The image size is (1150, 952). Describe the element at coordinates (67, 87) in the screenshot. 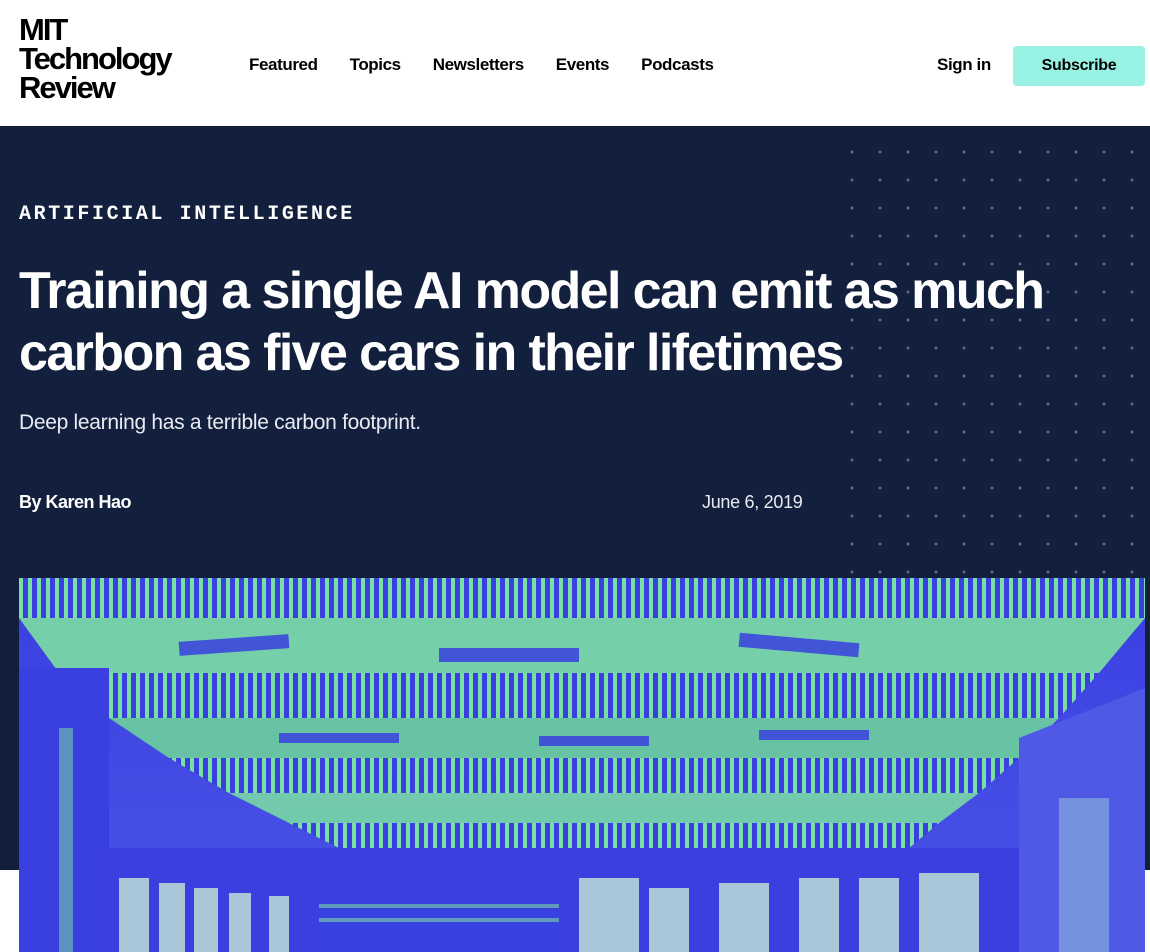

I see `logo-line-3: Review` at that location.